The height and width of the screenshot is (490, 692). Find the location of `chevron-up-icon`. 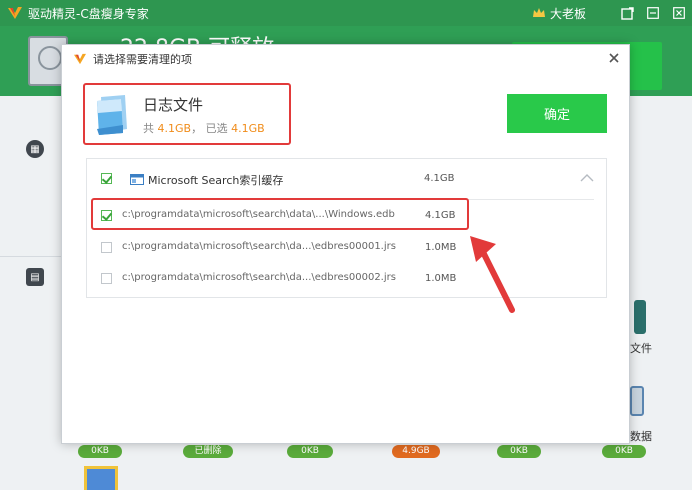

chevron-up-icon is located at coordinates (587, 178).